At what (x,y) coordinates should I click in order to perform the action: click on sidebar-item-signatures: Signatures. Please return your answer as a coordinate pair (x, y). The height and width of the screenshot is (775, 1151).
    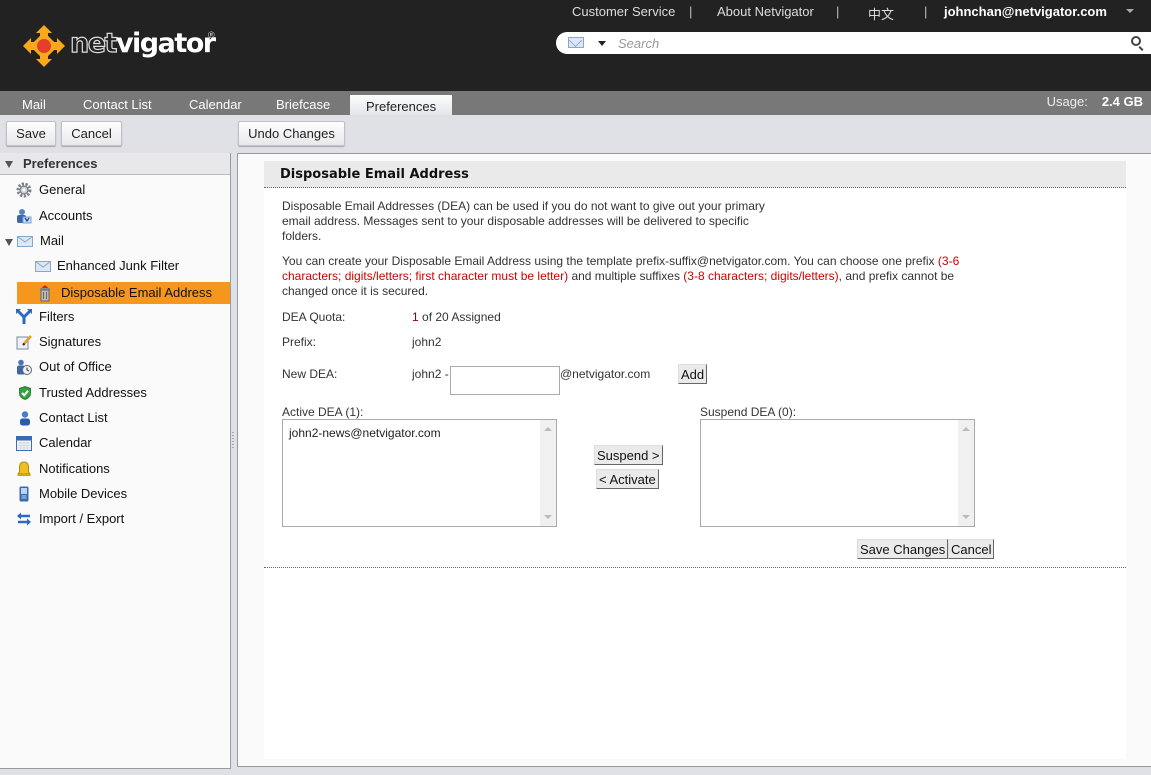
    Looking at the image, I should click on (115, 342).